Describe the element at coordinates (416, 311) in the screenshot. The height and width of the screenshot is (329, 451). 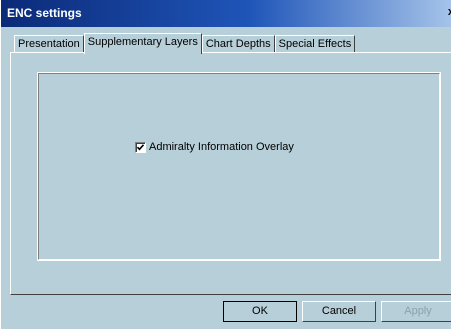
I see `apply-button: Apply` at that location.